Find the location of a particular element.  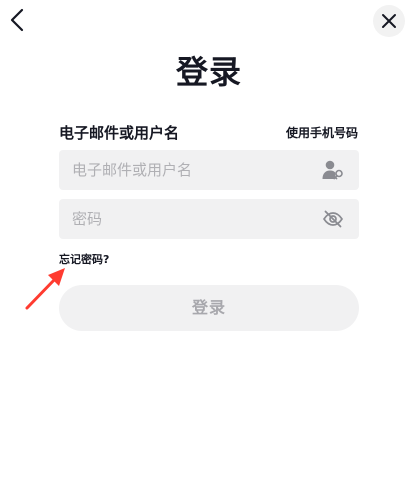

close-icon is located at coordinates (389, 21).